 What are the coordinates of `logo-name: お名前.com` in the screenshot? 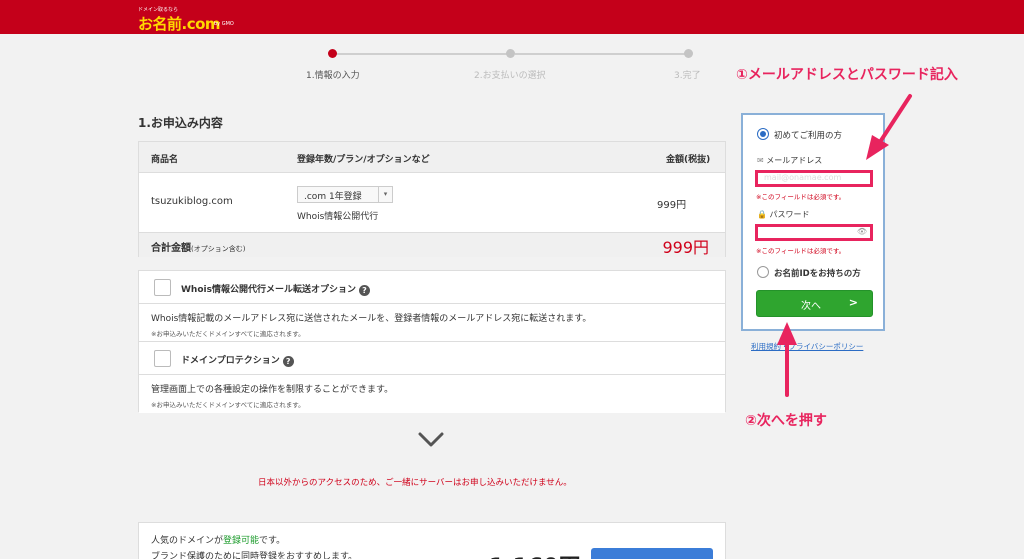 It's located at (179, 24).